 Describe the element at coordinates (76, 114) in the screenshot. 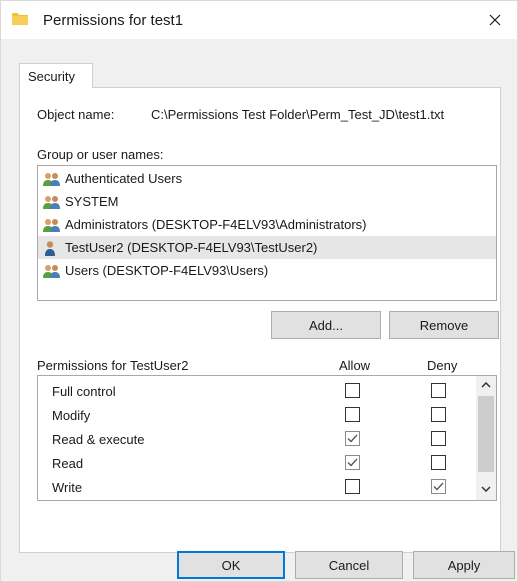

I see `object-name-label: Object name:` at that location.